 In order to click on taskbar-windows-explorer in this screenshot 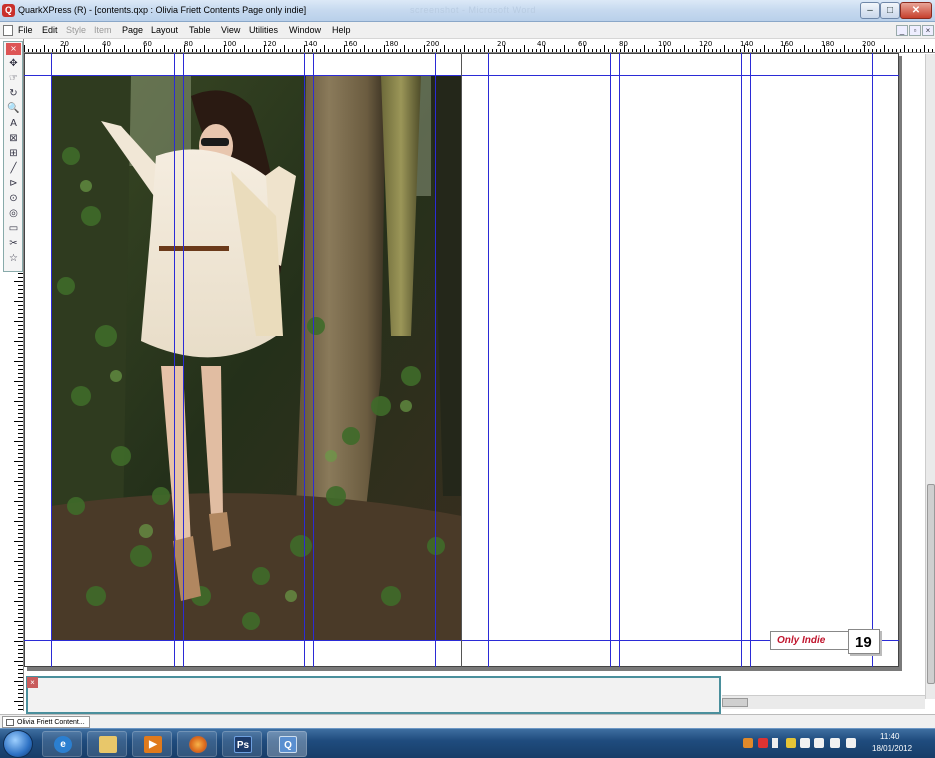, I will do `click(107, 744)`.